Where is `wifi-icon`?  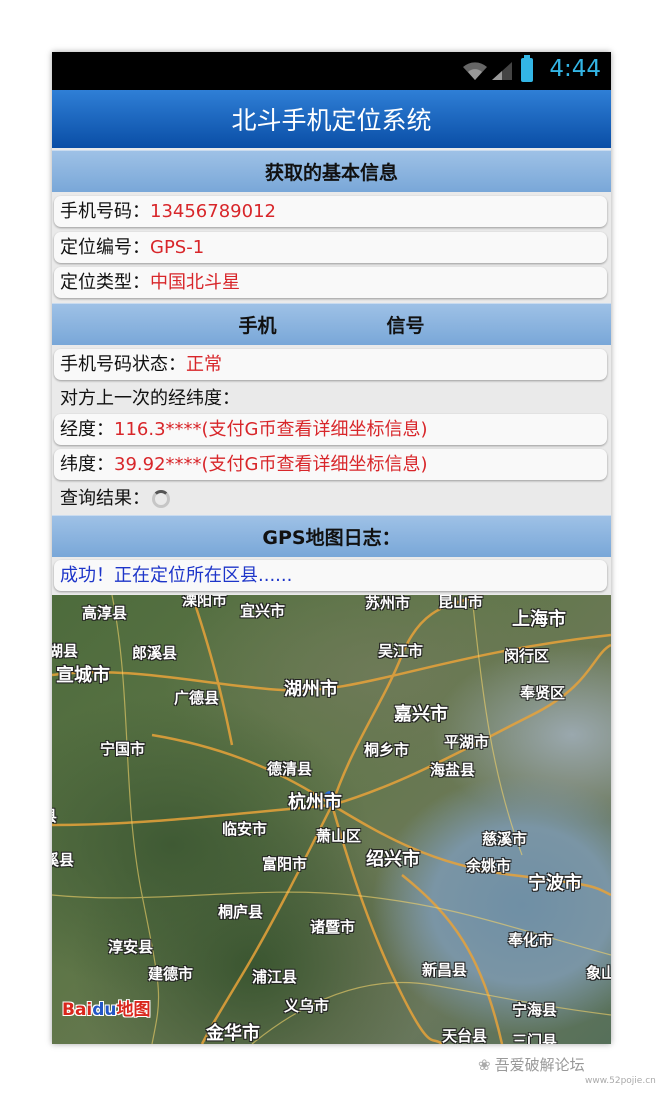
wifi-icon is located at coordinates (475, 71).